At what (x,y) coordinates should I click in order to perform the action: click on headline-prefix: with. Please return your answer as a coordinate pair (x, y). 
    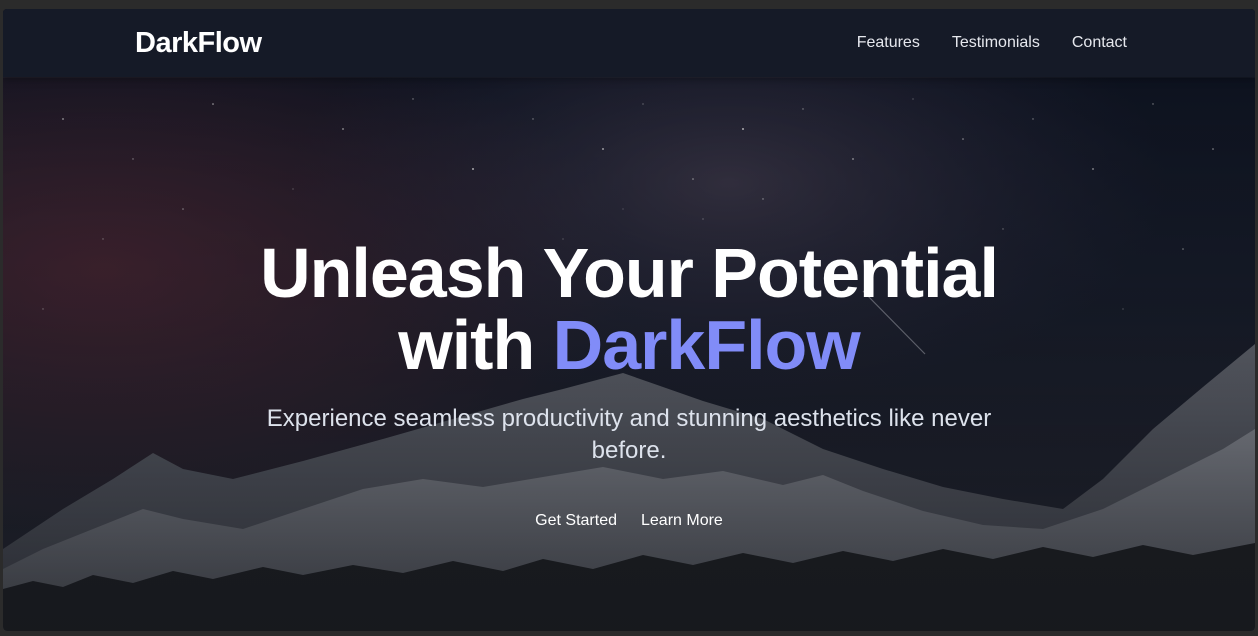
    Looking at the image, I should click on (466, 345).